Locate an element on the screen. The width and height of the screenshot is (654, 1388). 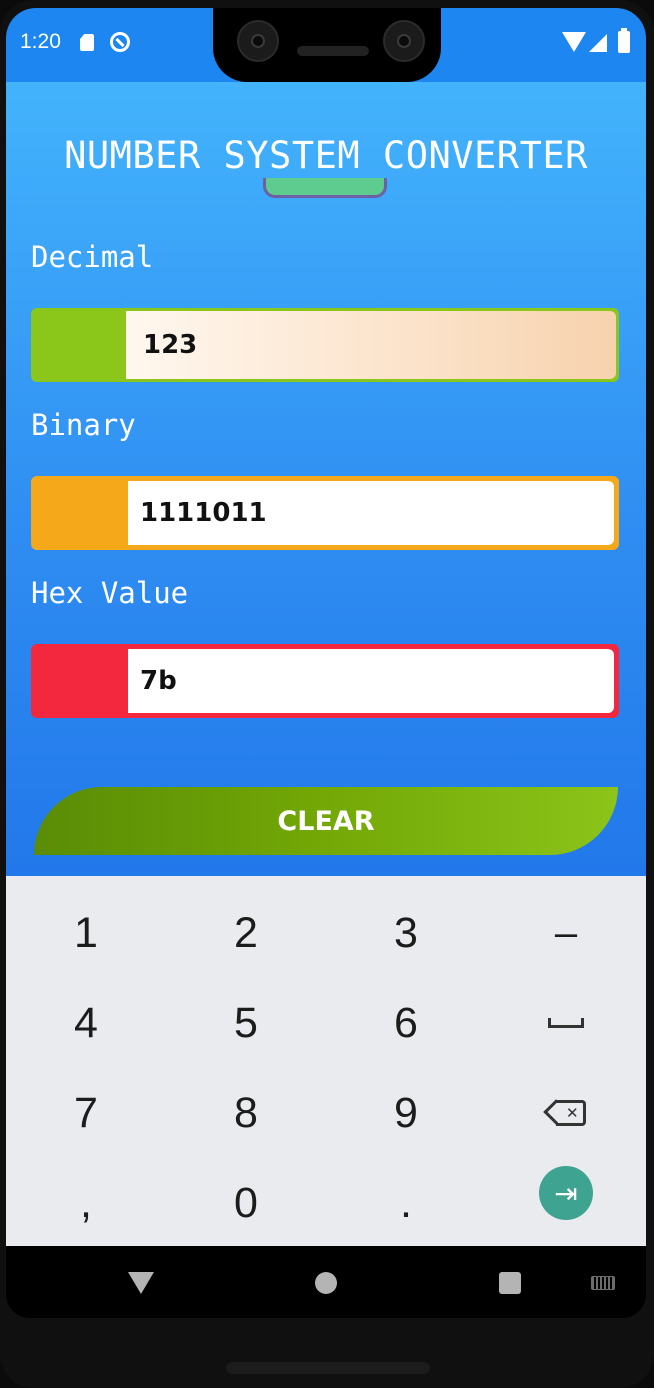
decimal-label: Decimal is located at coordinates (92, 257).